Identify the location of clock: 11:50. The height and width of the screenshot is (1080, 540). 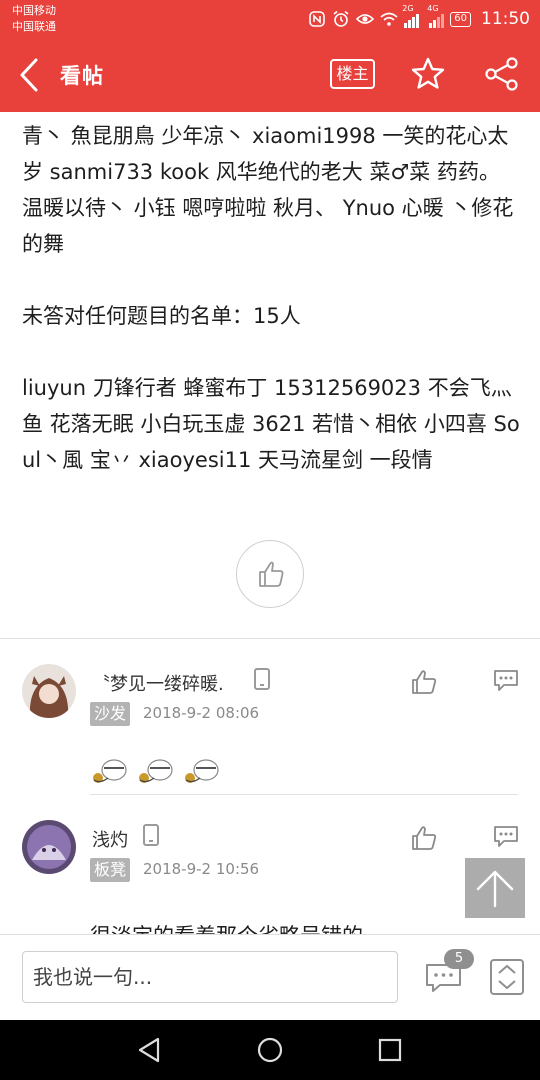
(505, 19).